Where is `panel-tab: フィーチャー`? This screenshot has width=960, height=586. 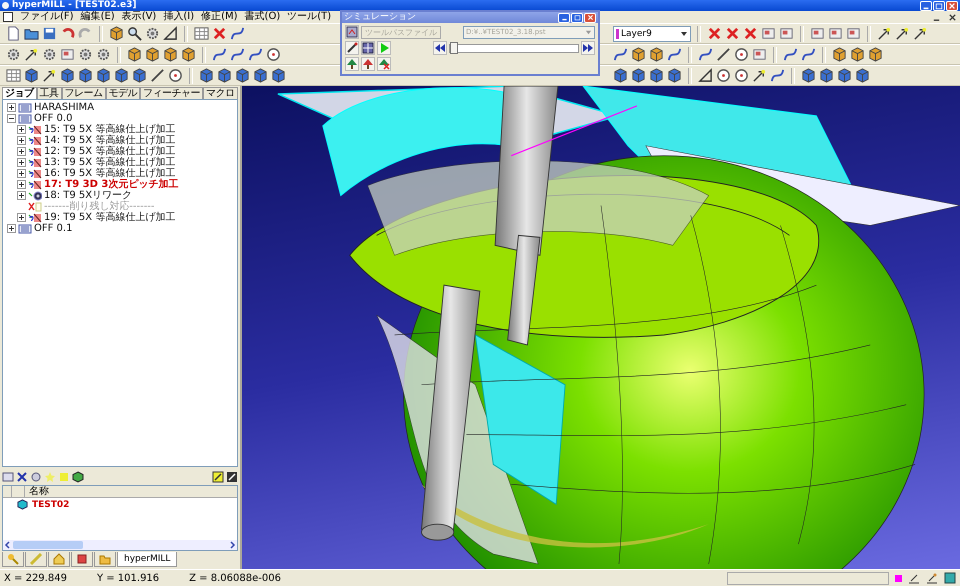 panel-tab: フィーチャー is located at coordinates (171, 93).